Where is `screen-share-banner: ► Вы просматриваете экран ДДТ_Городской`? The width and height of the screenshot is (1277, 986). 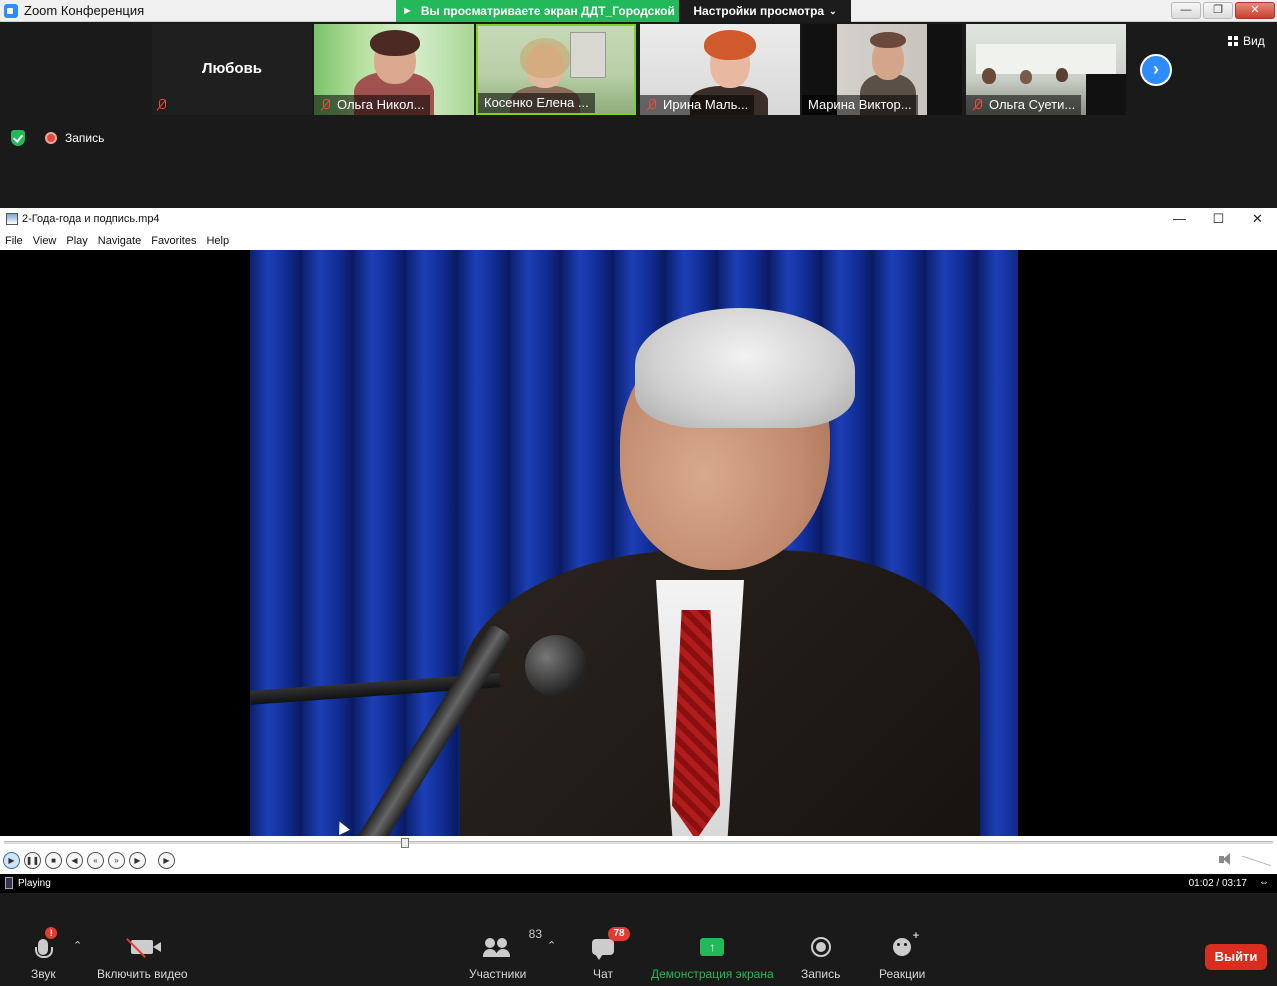 screen-share-banner: ► Вы просматриваете экран ДДТ_Городской is located at coordinates (537, 11).